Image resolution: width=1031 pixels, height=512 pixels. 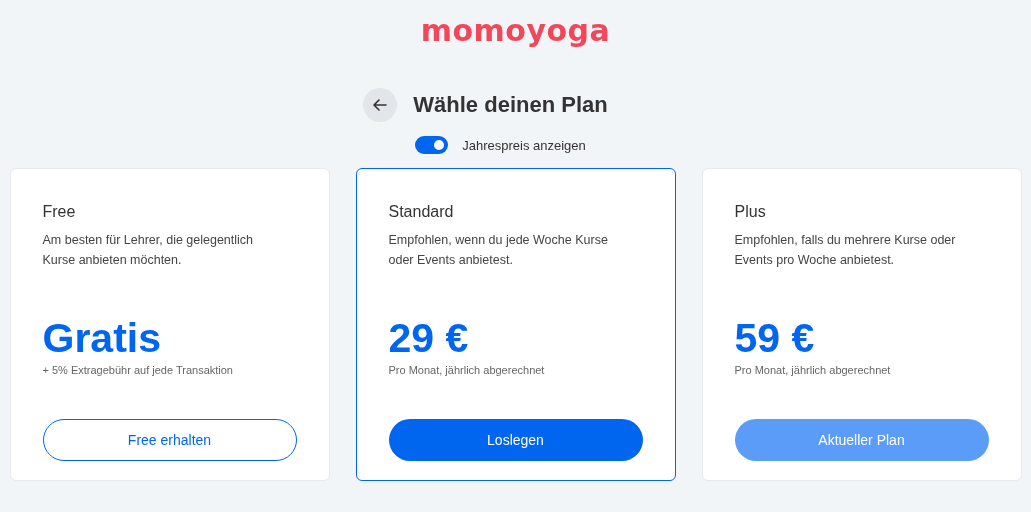 What do you see at coordinates (429, 338) in the screenshot?
I see `plan-price: 29 €` at bounding box center [429, 338].